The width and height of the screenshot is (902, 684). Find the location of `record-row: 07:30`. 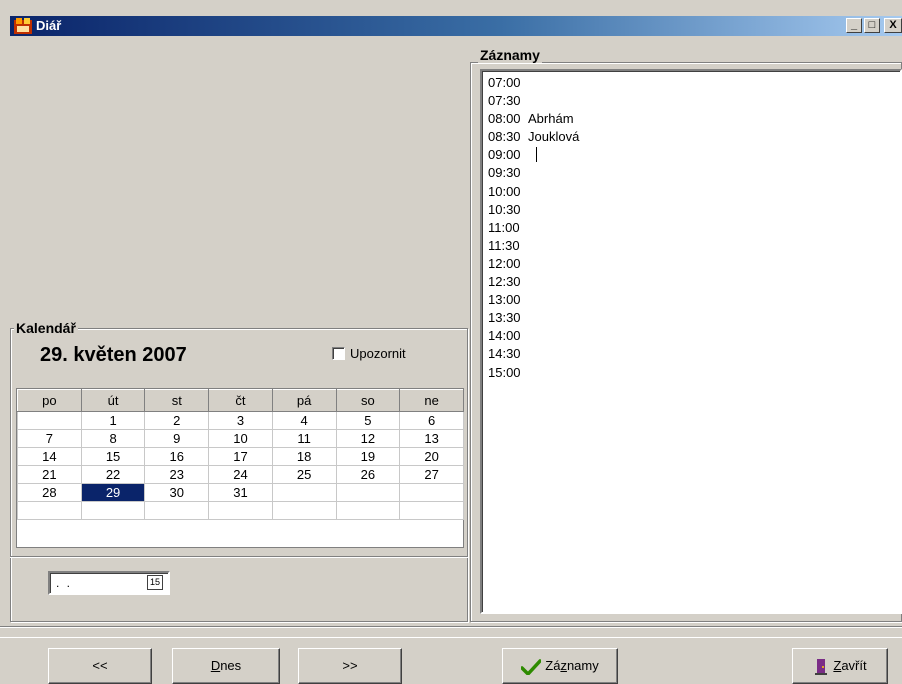

record-row: 07:30 is located at coordinates (691, 101).